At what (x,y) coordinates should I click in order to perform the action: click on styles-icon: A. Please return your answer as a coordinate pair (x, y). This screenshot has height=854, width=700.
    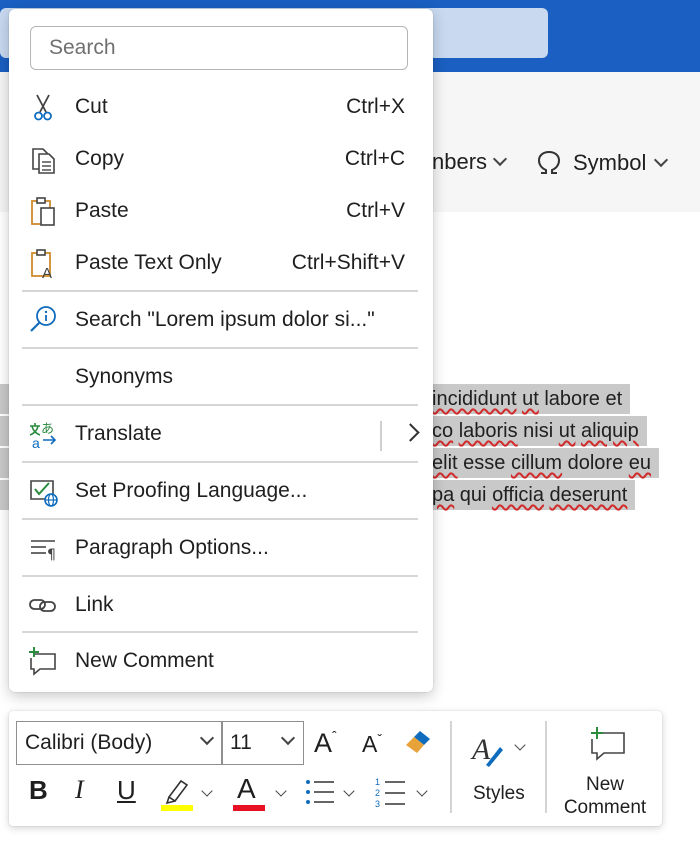
    Looking at the image, I should click on (486, 750).